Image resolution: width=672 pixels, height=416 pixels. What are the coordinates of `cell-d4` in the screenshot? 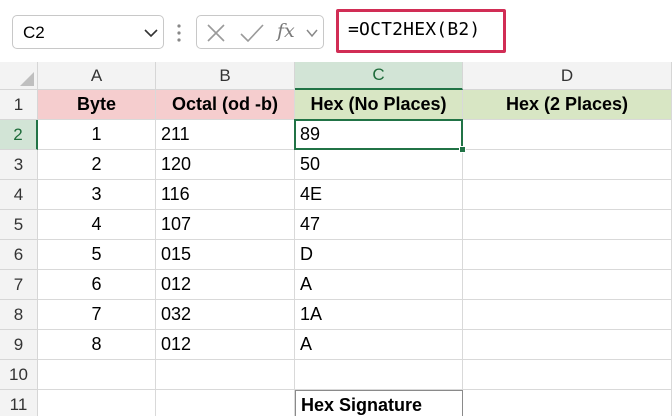 It's located at (567, 195).